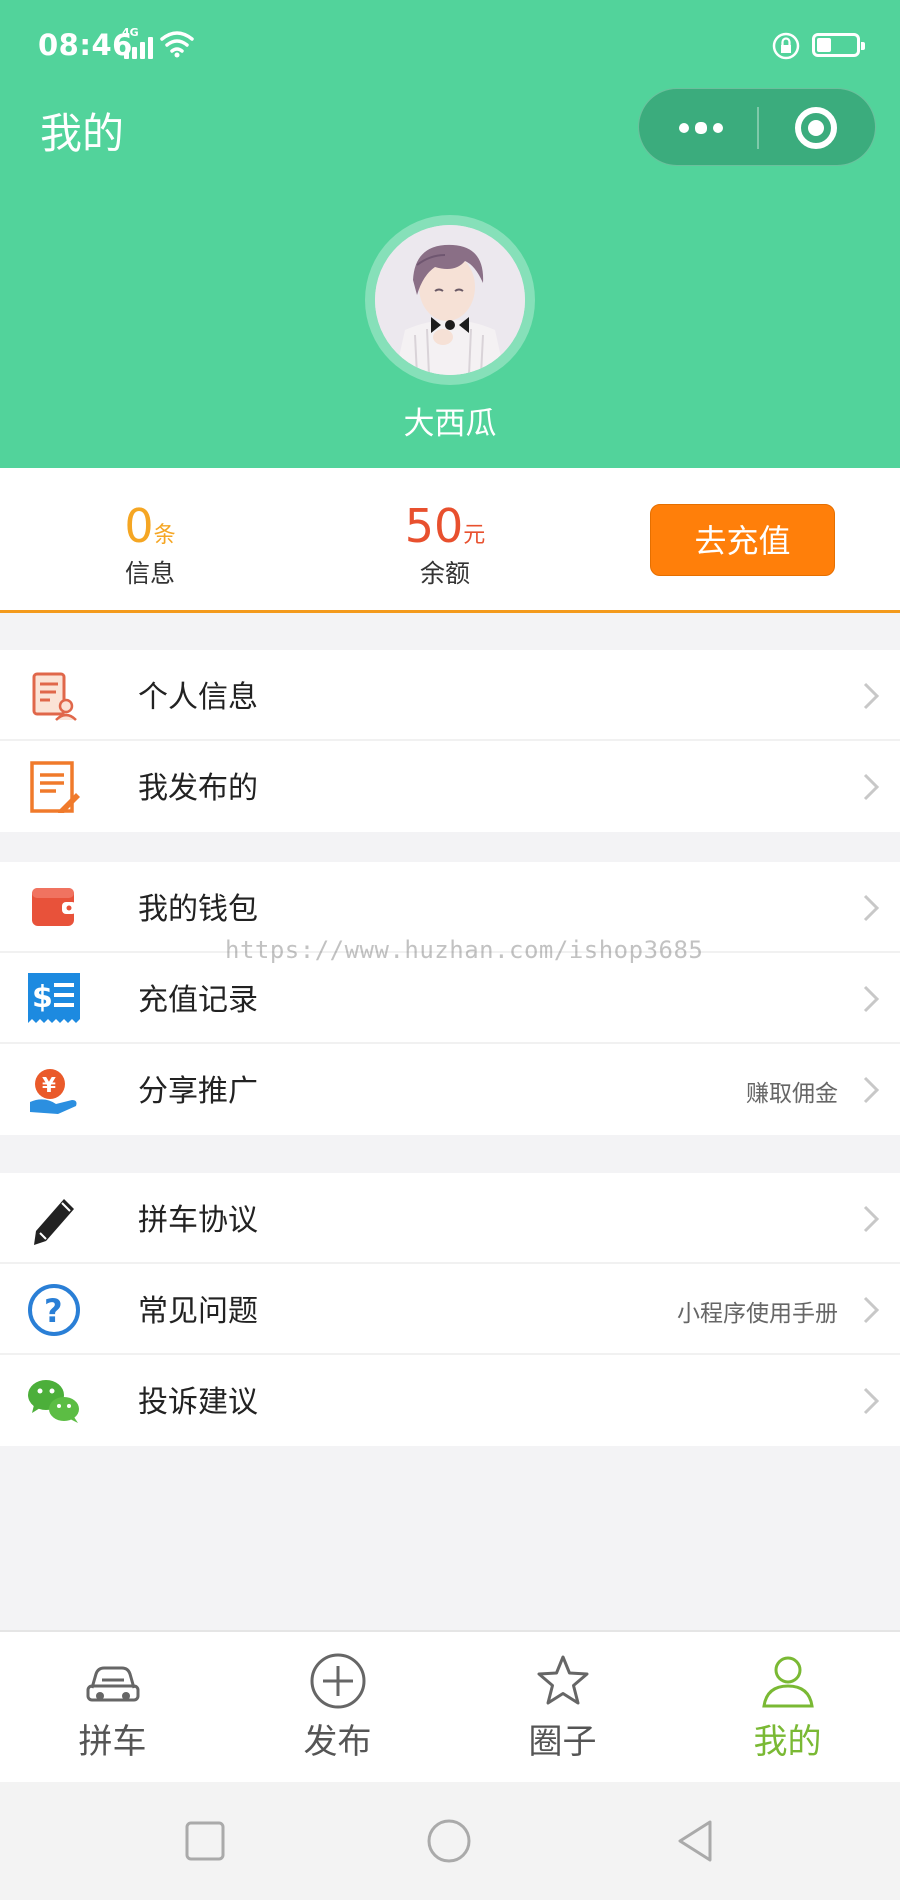 The height and width of the screenshot is (1900, 900). I want to click on page-title: 我的, so click(82, 133).